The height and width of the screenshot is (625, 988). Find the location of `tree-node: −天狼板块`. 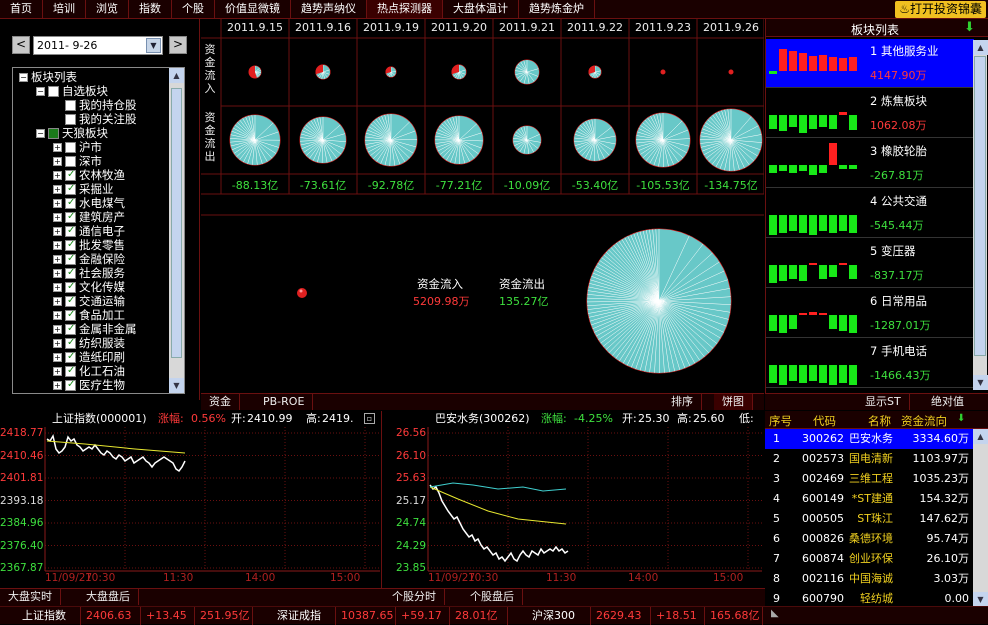

tree-node: −天狼板块 is located at coordinates (72, 133).